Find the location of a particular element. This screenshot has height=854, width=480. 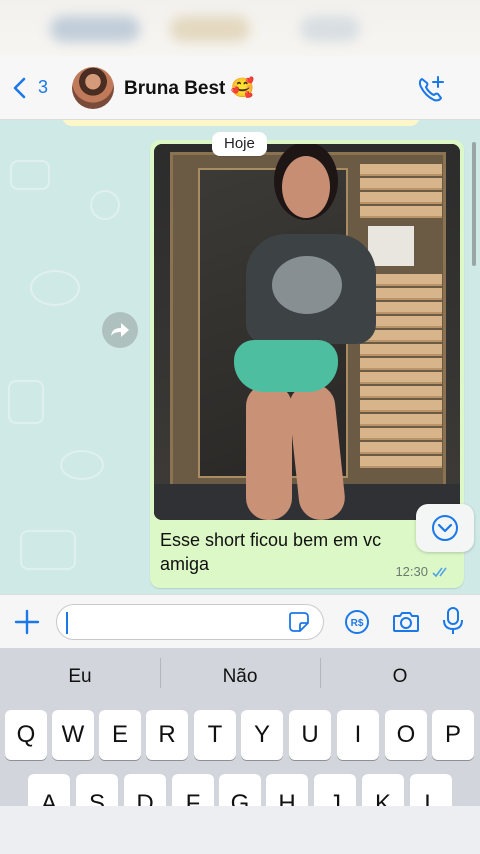

microphone-icon is located at coordinates (453, 621).